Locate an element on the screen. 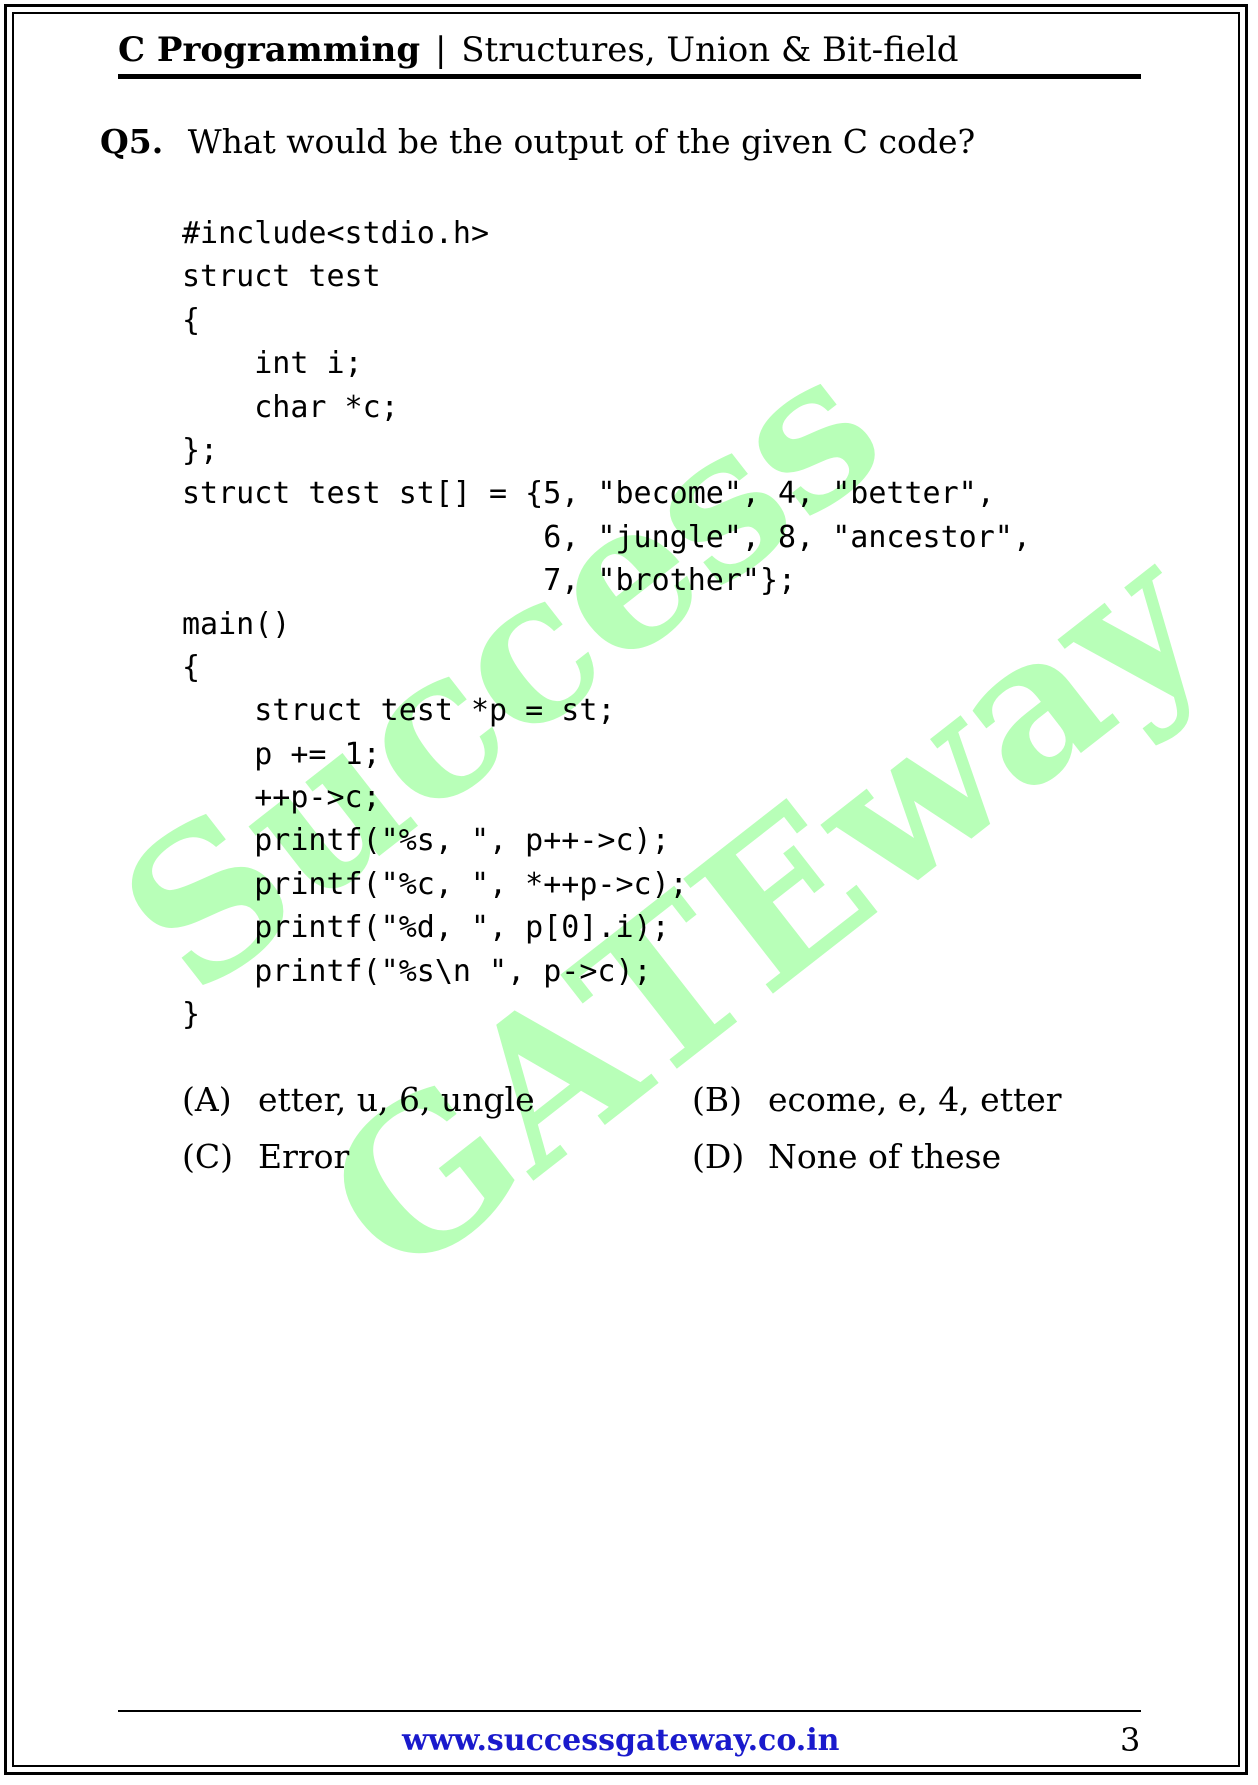 The height and width of the screenshot is (1785, 1258). footer-rule is located at coordinates (629, 1711).